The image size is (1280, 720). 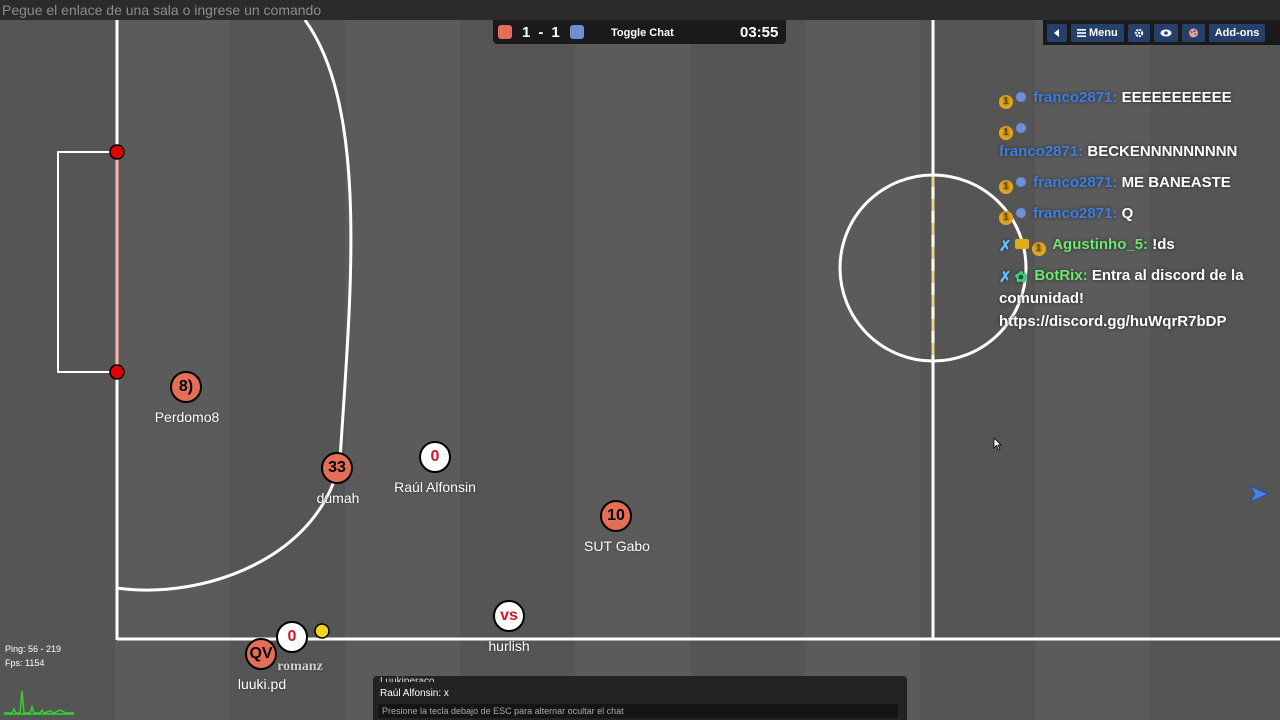 What do you see at coordinates (322, 631) in the screenshot?
I see `ball` at bounding box center [322, 631].